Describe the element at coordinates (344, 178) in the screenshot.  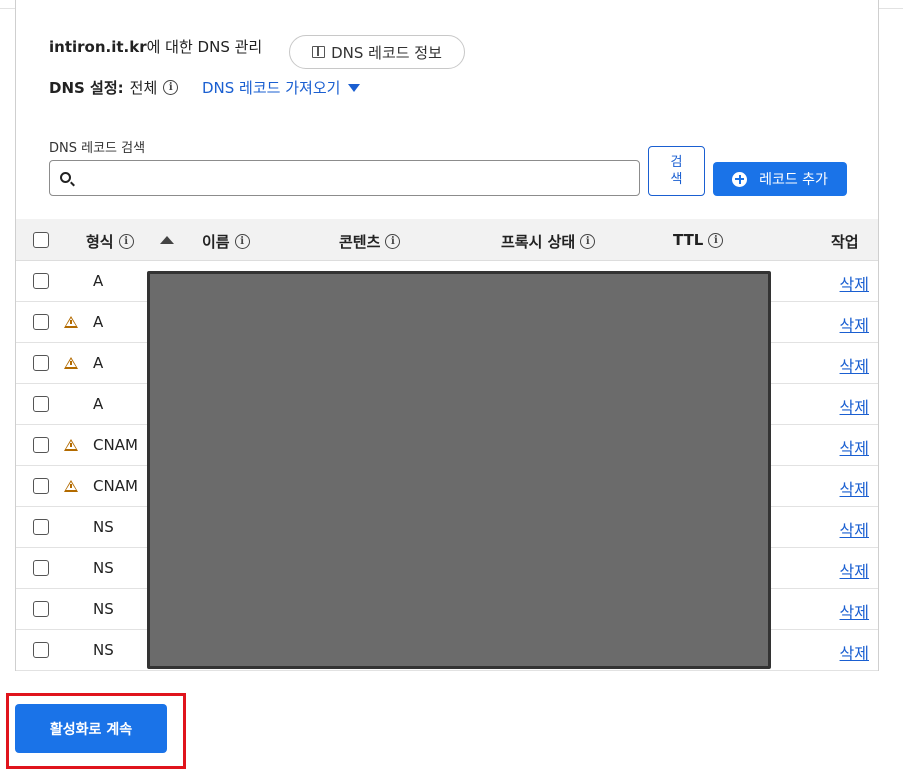
I see `search-input` at that location.